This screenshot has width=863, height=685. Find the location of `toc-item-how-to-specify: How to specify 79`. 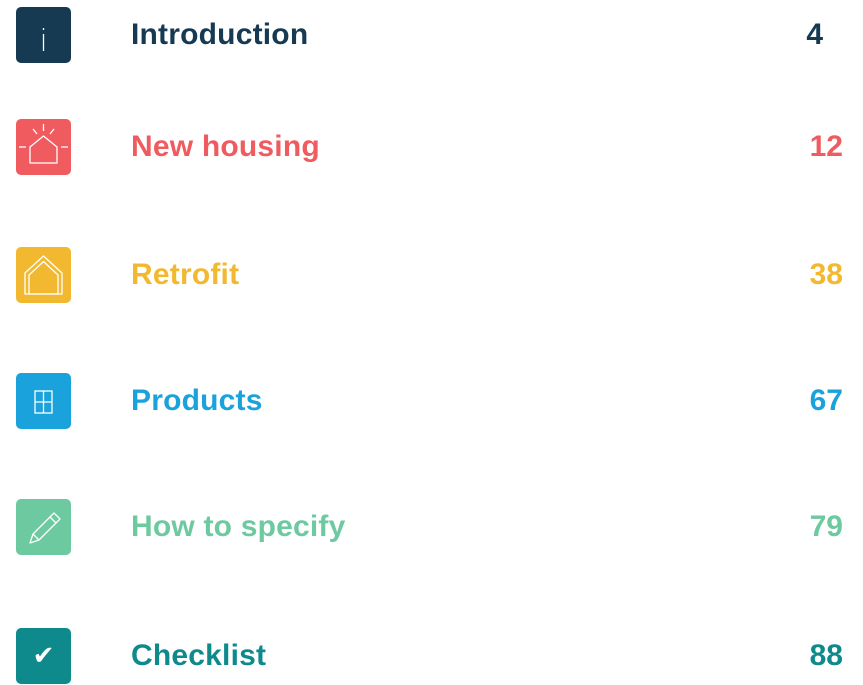

toc-item-how-to-specify: How to specify 79 is located at coordinates (431, 527).